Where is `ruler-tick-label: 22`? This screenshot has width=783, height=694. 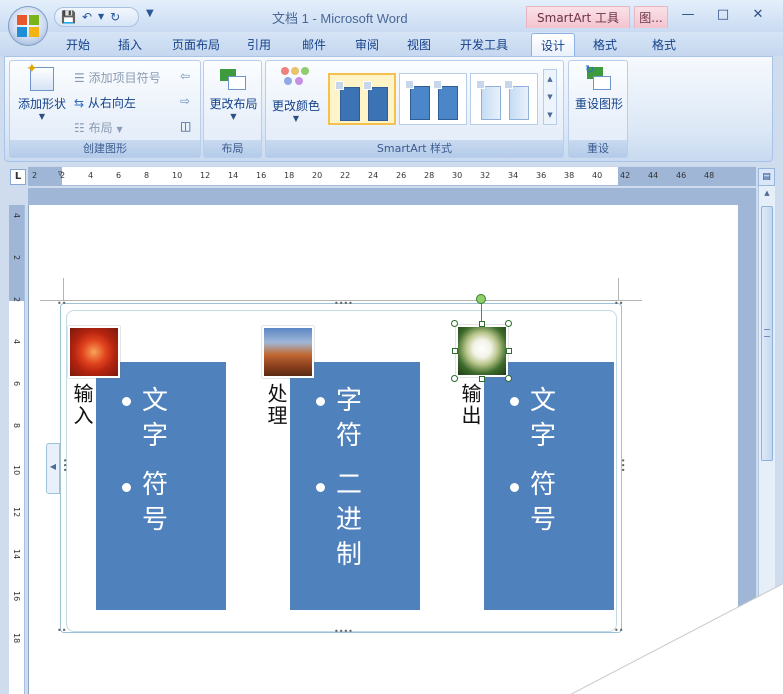
ruler-tick-label: 22 is located at coordinates (345, 175).